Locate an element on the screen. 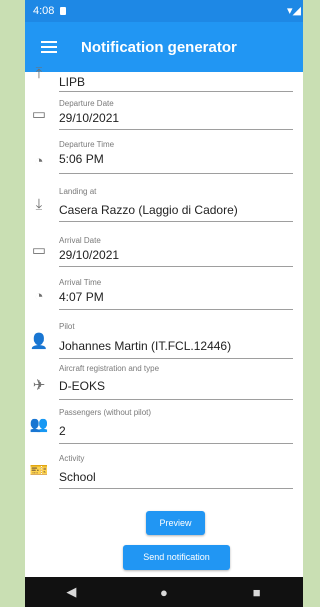 The height and width of the screenshot is (607, 320). app-bar: Notification generator is located at coordinates (164, 47).